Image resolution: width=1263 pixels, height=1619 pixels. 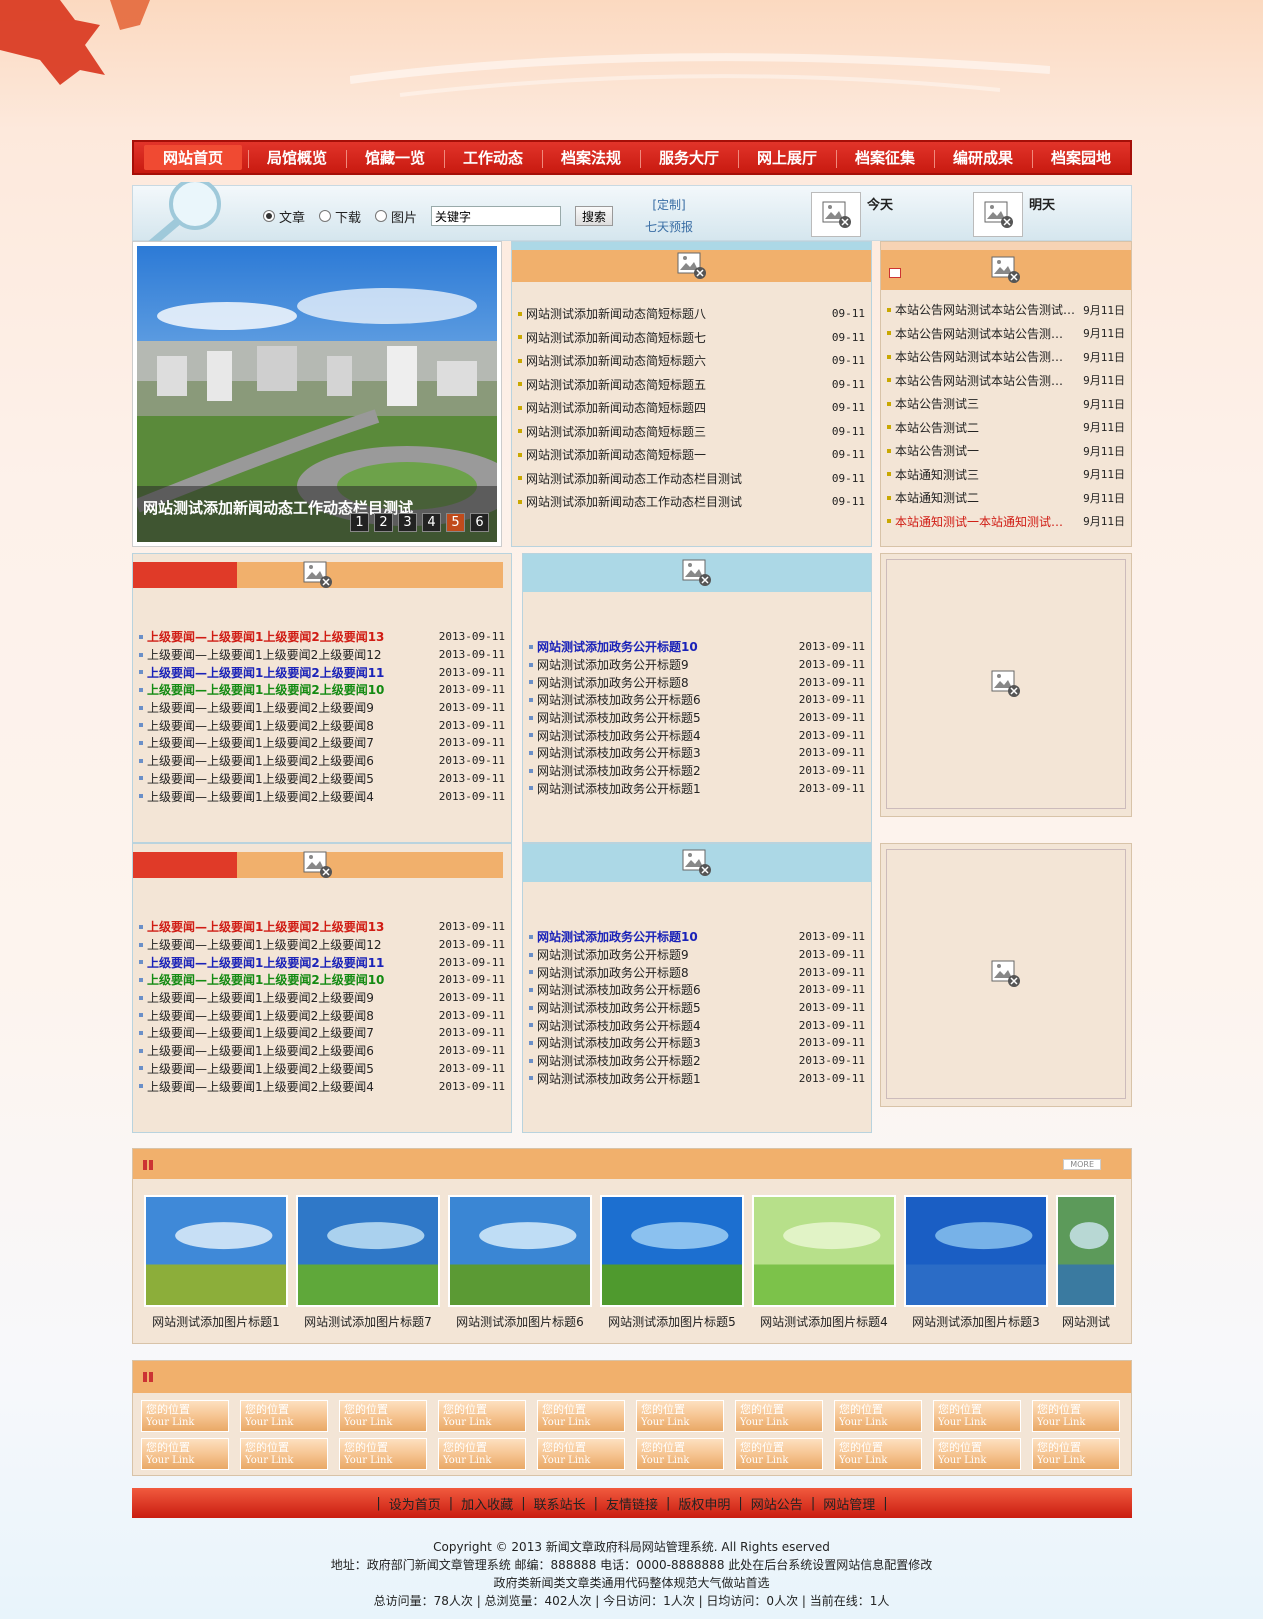 I want to click on slider-page-2: 2, so click(x=383, y=522).